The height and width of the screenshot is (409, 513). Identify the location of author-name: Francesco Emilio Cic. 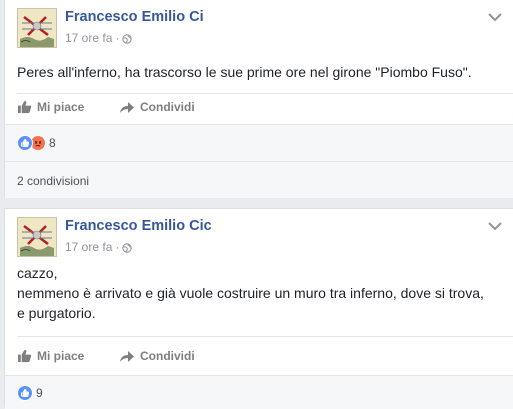
(155, 226).